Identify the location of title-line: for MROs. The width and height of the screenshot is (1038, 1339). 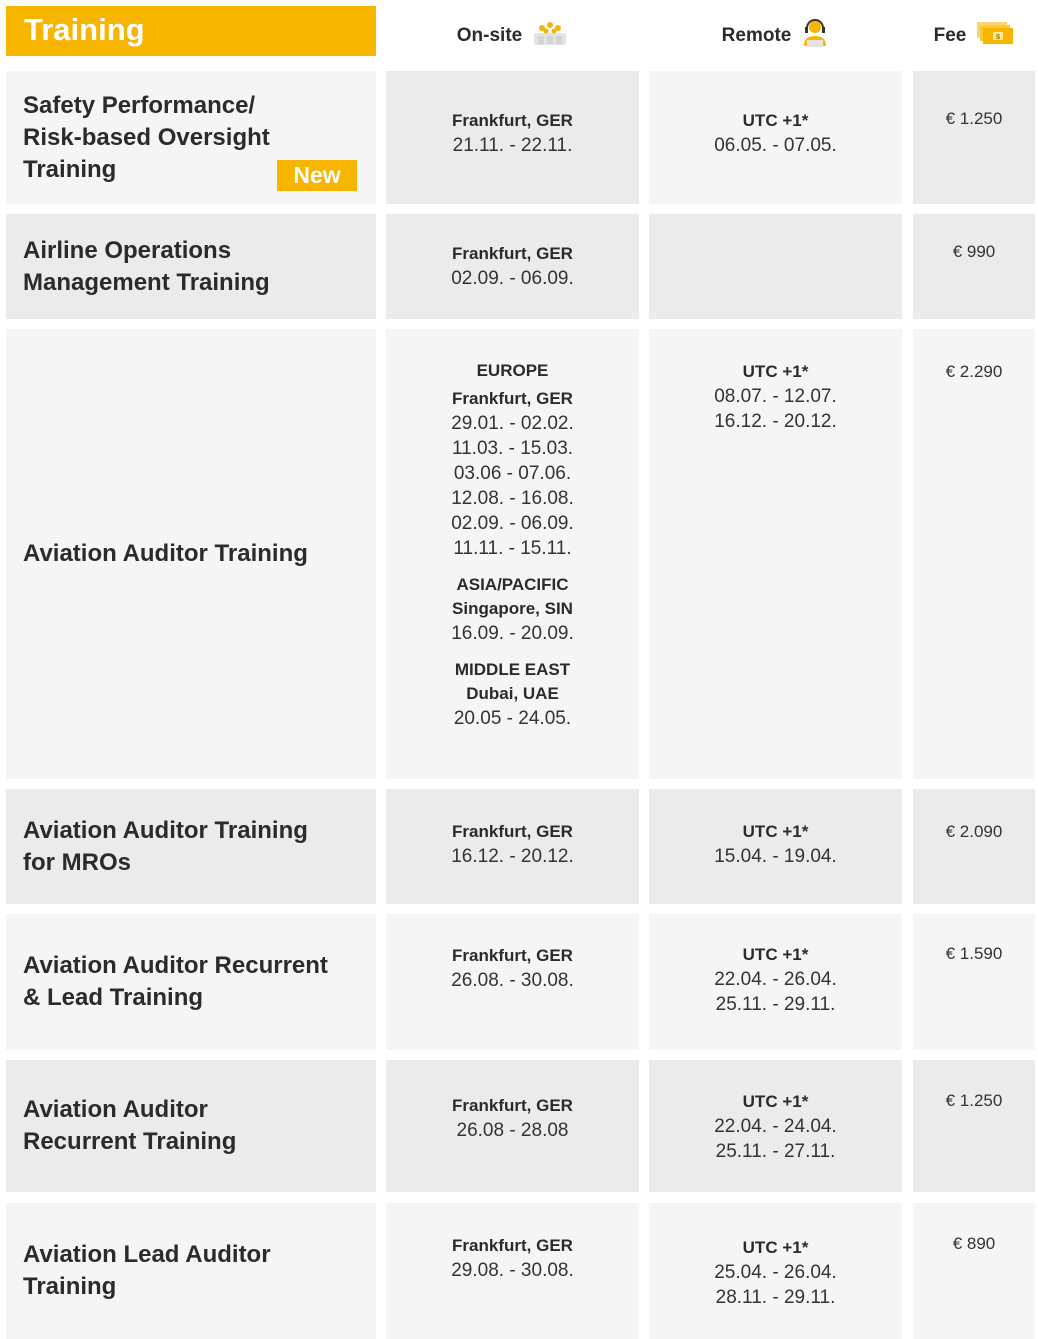
(77, 862).